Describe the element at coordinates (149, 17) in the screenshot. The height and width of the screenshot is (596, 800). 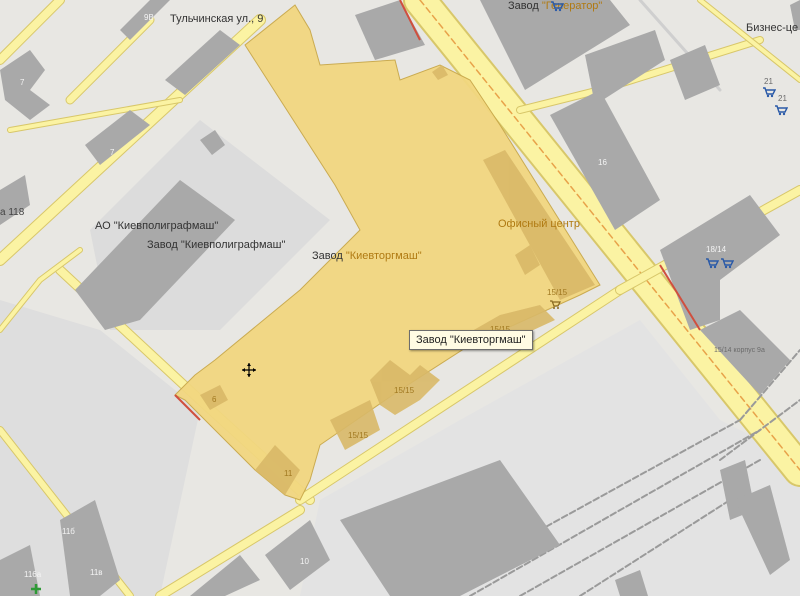
I see `house-number: 9В` at that location.